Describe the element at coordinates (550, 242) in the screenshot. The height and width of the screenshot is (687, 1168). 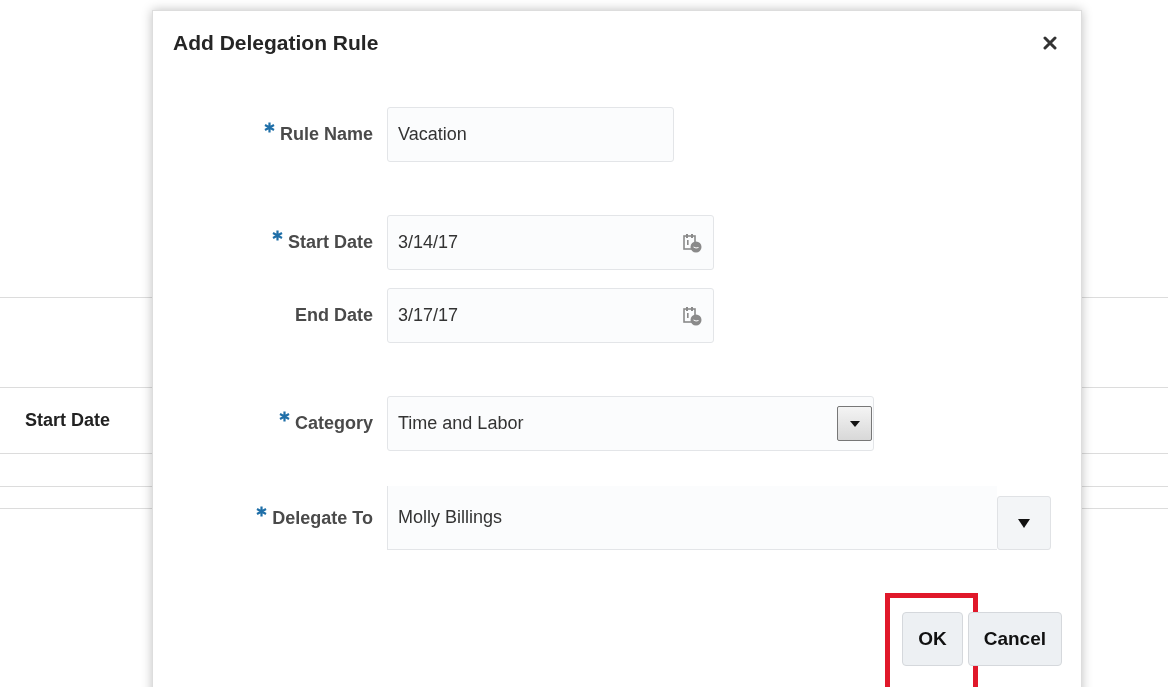
I see `date-field: 3/14/17` at that location.